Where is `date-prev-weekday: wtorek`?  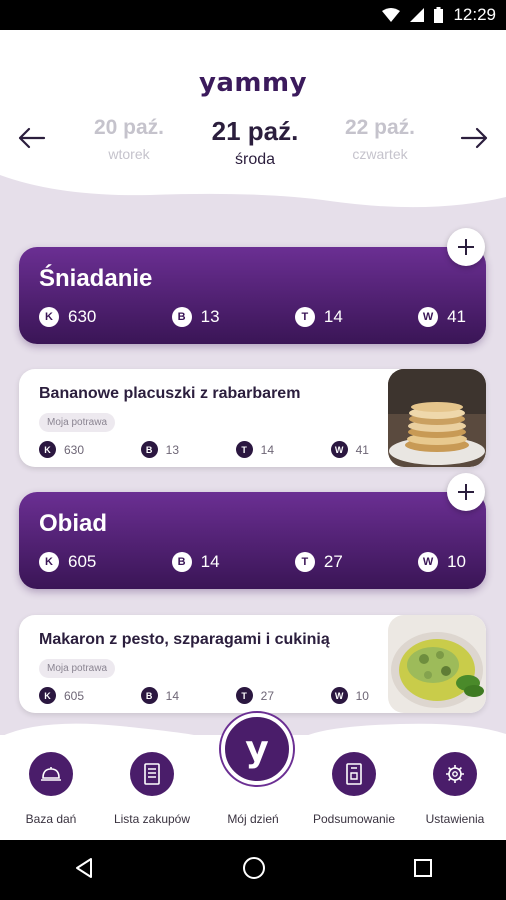 date-prev-weekday: wtorek is located at coordinates (129, 154).